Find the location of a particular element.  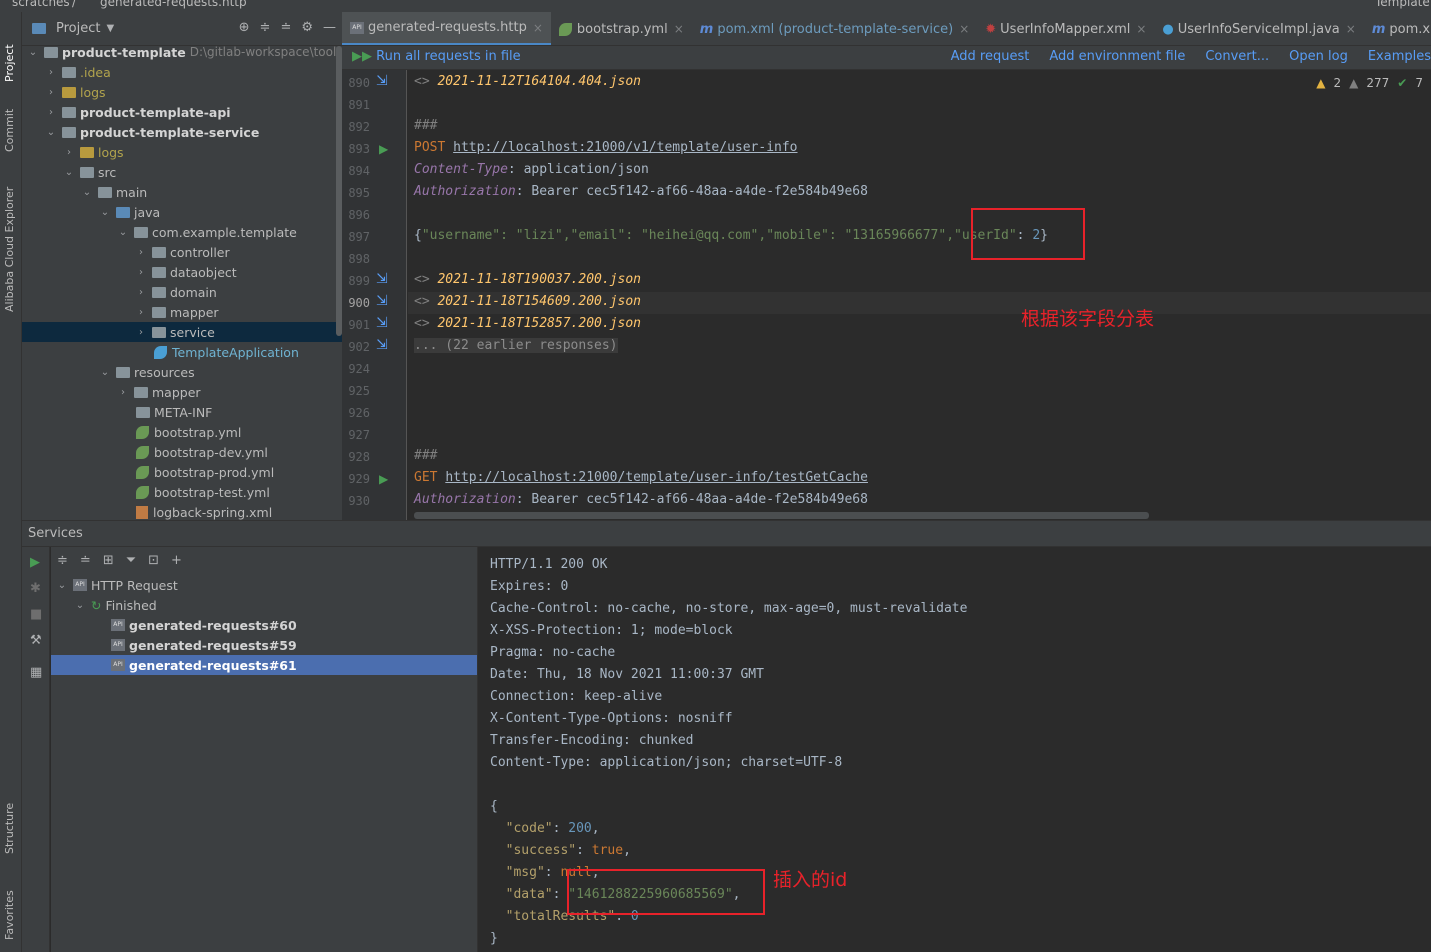

filter-icon: ⏷ is located at coordinates (131, 560).